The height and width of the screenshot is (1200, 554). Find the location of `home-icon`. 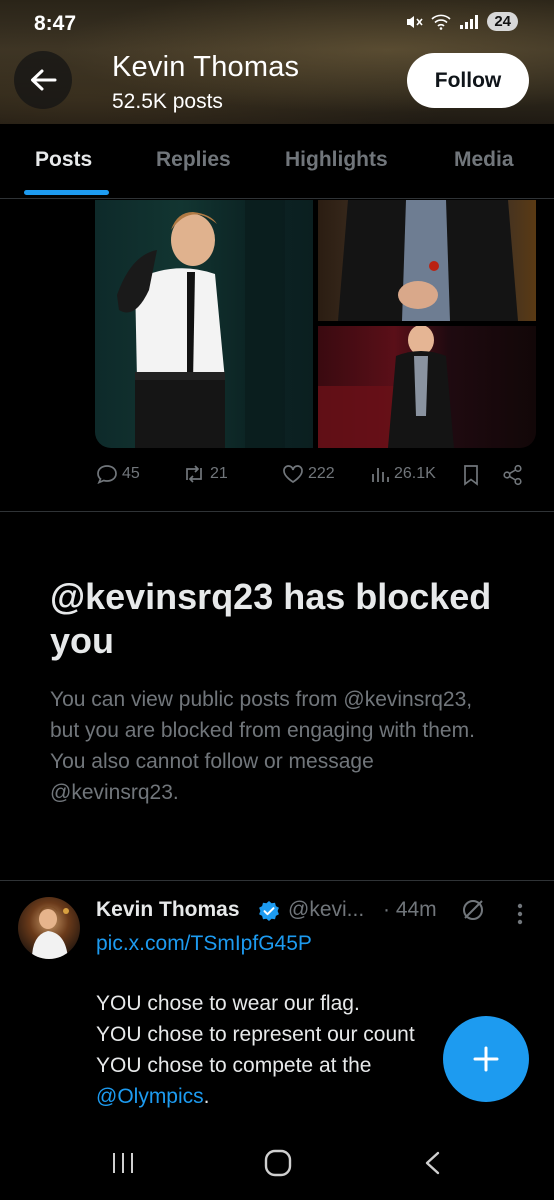

home-icon is located at coordinates (278, 1163).